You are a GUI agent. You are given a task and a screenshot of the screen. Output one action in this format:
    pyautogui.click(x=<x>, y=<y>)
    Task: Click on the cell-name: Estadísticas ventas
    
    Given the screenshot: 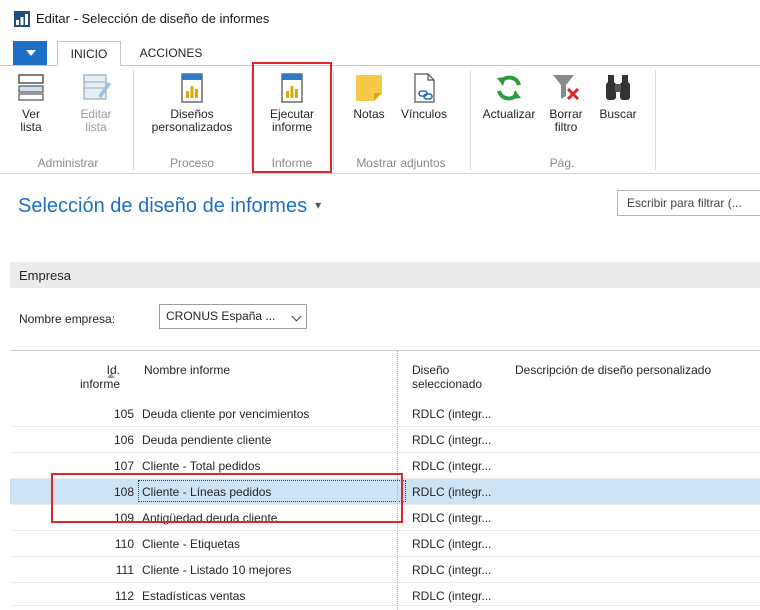 What is the action you would take?
    pyautogui.click(x=194, y=596)
    